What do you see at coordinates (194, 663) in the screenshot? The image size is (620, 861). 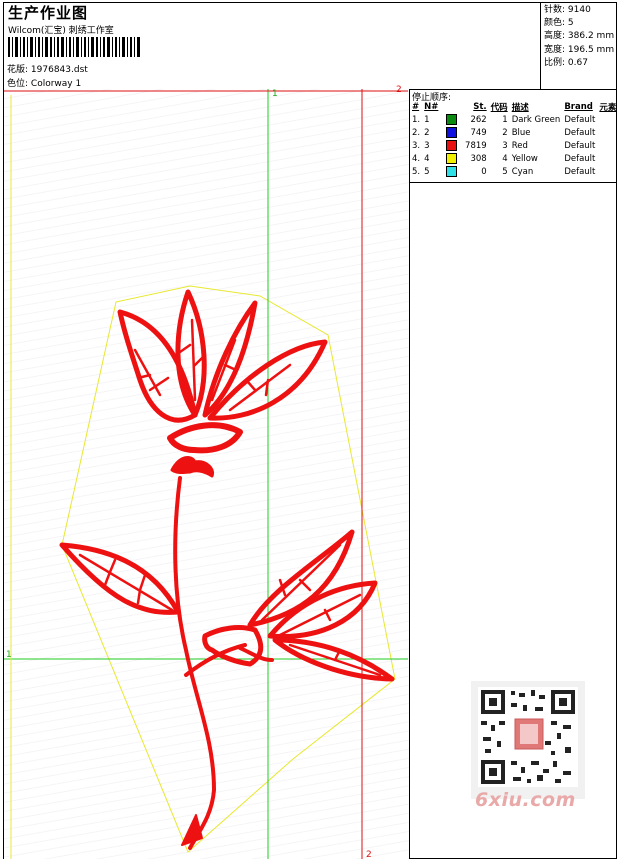 I see `stem` at bounding box center [194, 663].